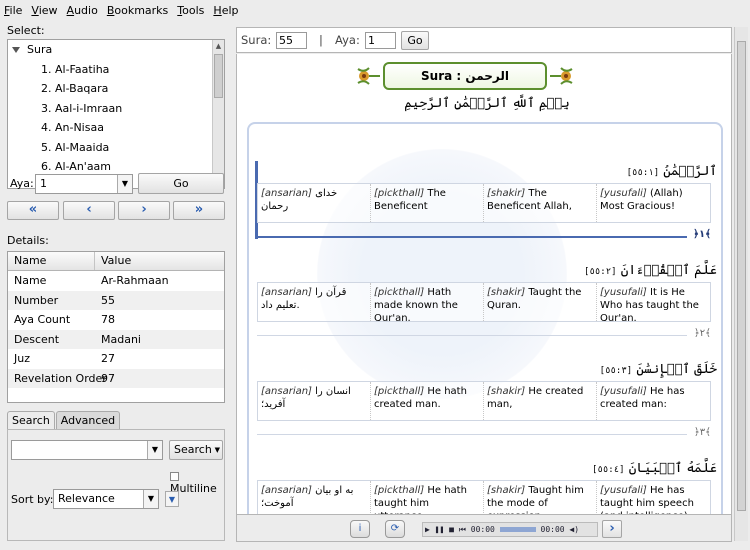  Describe the element at coordinates (116, 281) in the screenshot. I see `table-row: Name Ar-Rahmaan` at that location.